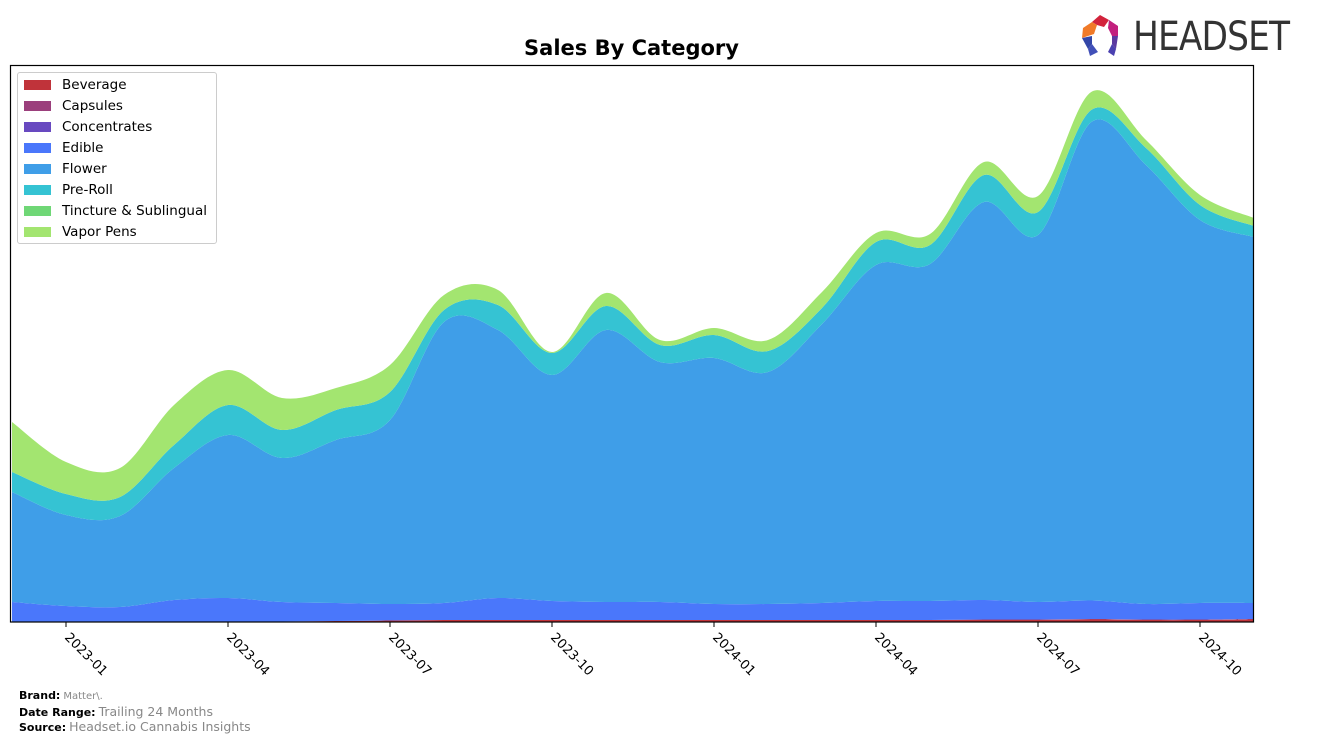  What do you see at coordinates (247, 654) in the screenshot?
I see `x-tick-label: 2023-04` at bounding box center [247, 654].